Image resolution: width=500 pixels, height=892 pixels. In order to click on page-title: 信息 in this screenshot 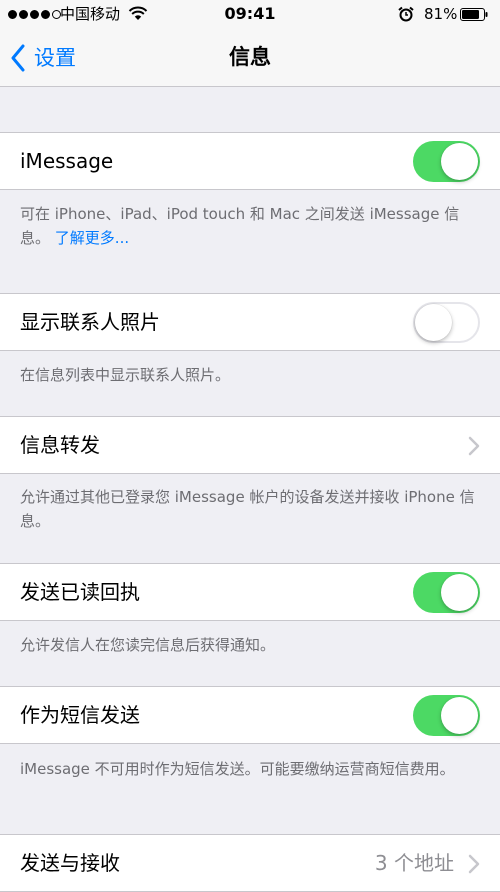, I will do `click(250, 57)`.